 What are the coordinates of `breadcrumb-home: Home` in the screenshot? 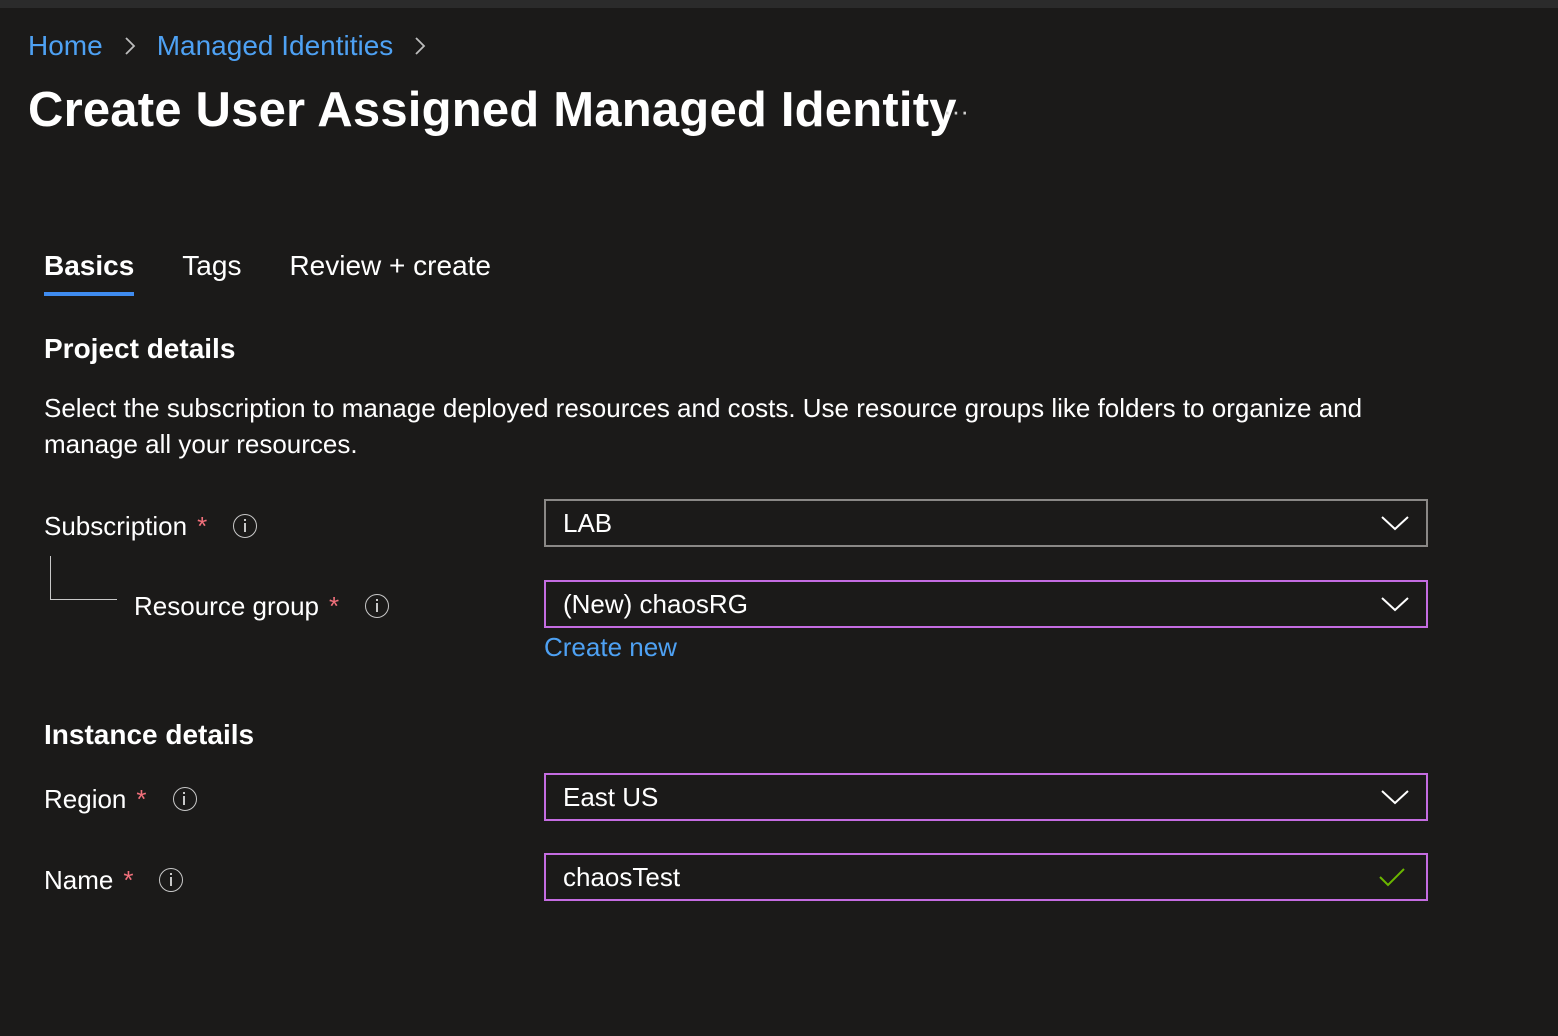 It's located at (65, 46).